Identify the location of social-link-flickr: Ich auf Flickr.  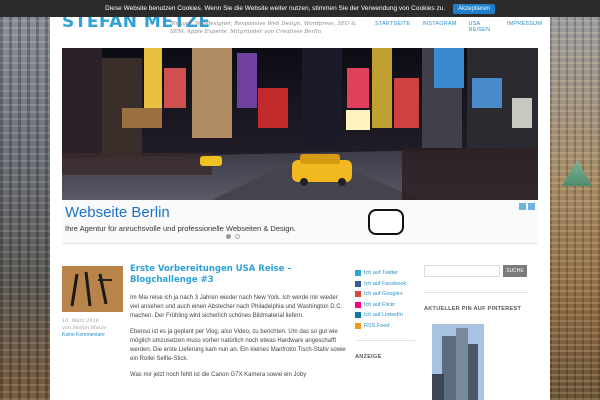
(385, 305).